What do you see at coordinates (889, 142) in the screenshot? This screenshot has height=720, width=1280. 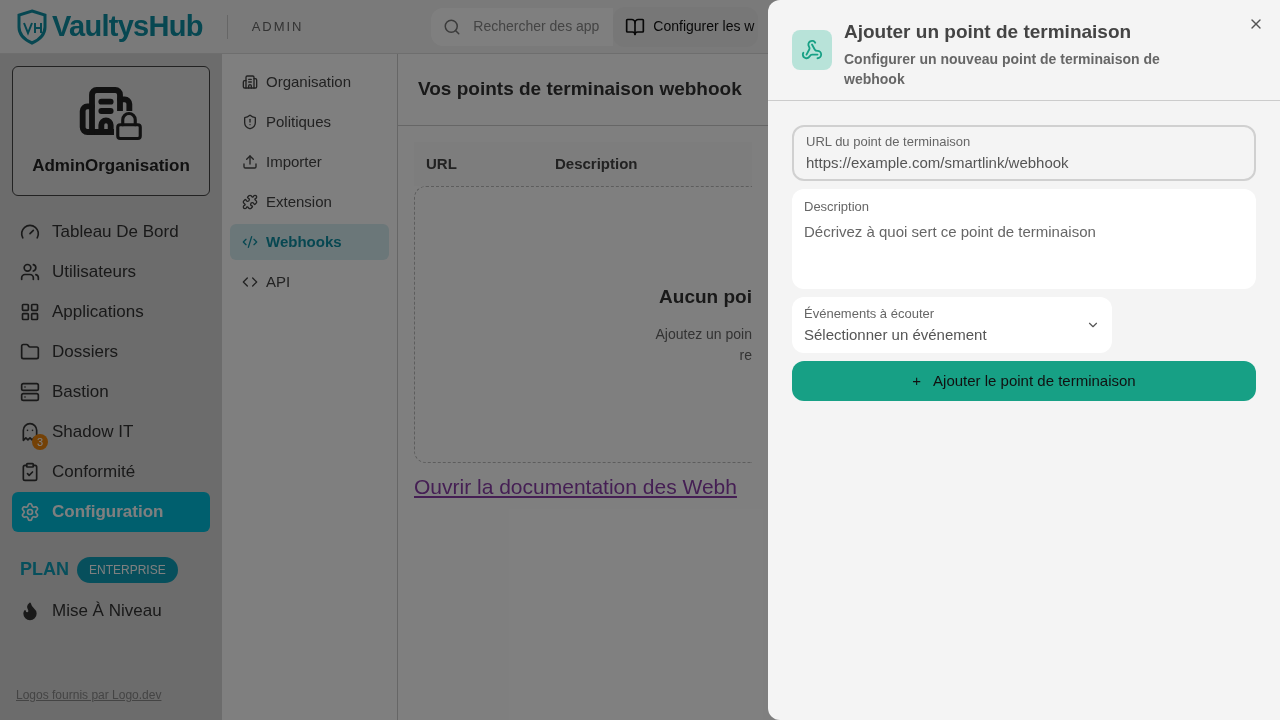 I see `field-label: URL du point de terminaison` at bounding box center [889, 142].